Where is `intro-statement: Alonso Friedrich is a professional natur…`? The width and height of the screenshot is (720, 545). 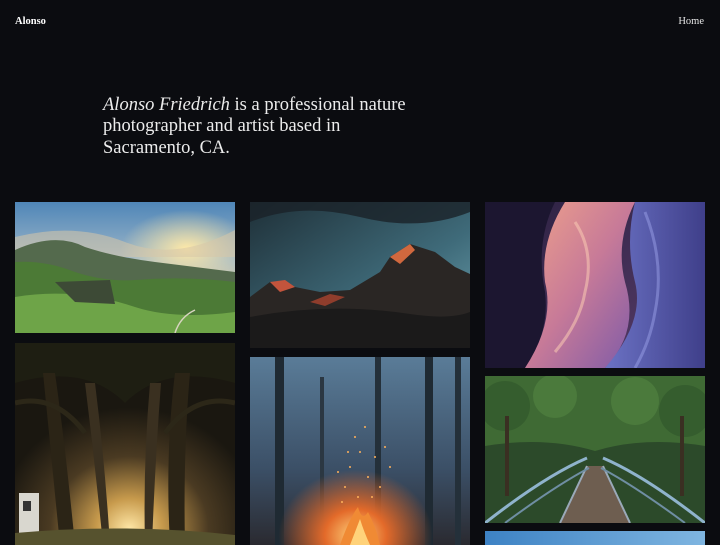 intro-statement: Alonso Friedrich is a professional natur… is located at coordinates (268, 127).